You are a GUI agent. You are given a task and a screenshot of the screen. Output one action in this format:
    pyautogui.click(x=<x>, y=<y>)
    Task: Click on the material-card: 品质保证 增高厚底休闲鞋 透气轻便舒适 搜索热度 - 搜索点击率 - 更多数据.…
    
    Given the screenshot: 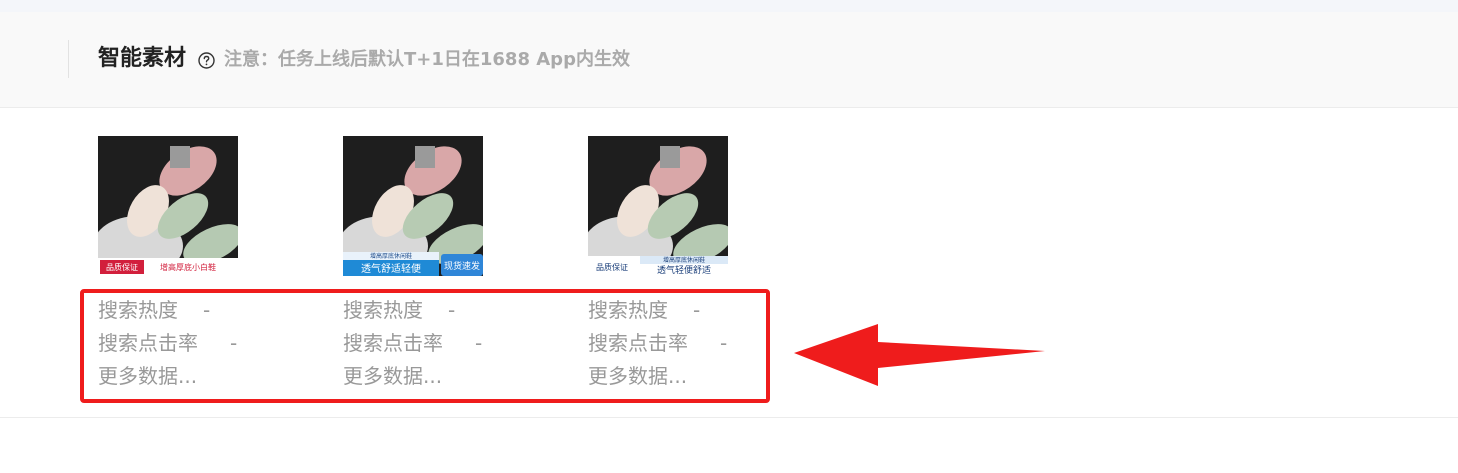 What is the action you would take?
    pyautogui.click(x=668, y=262)
    